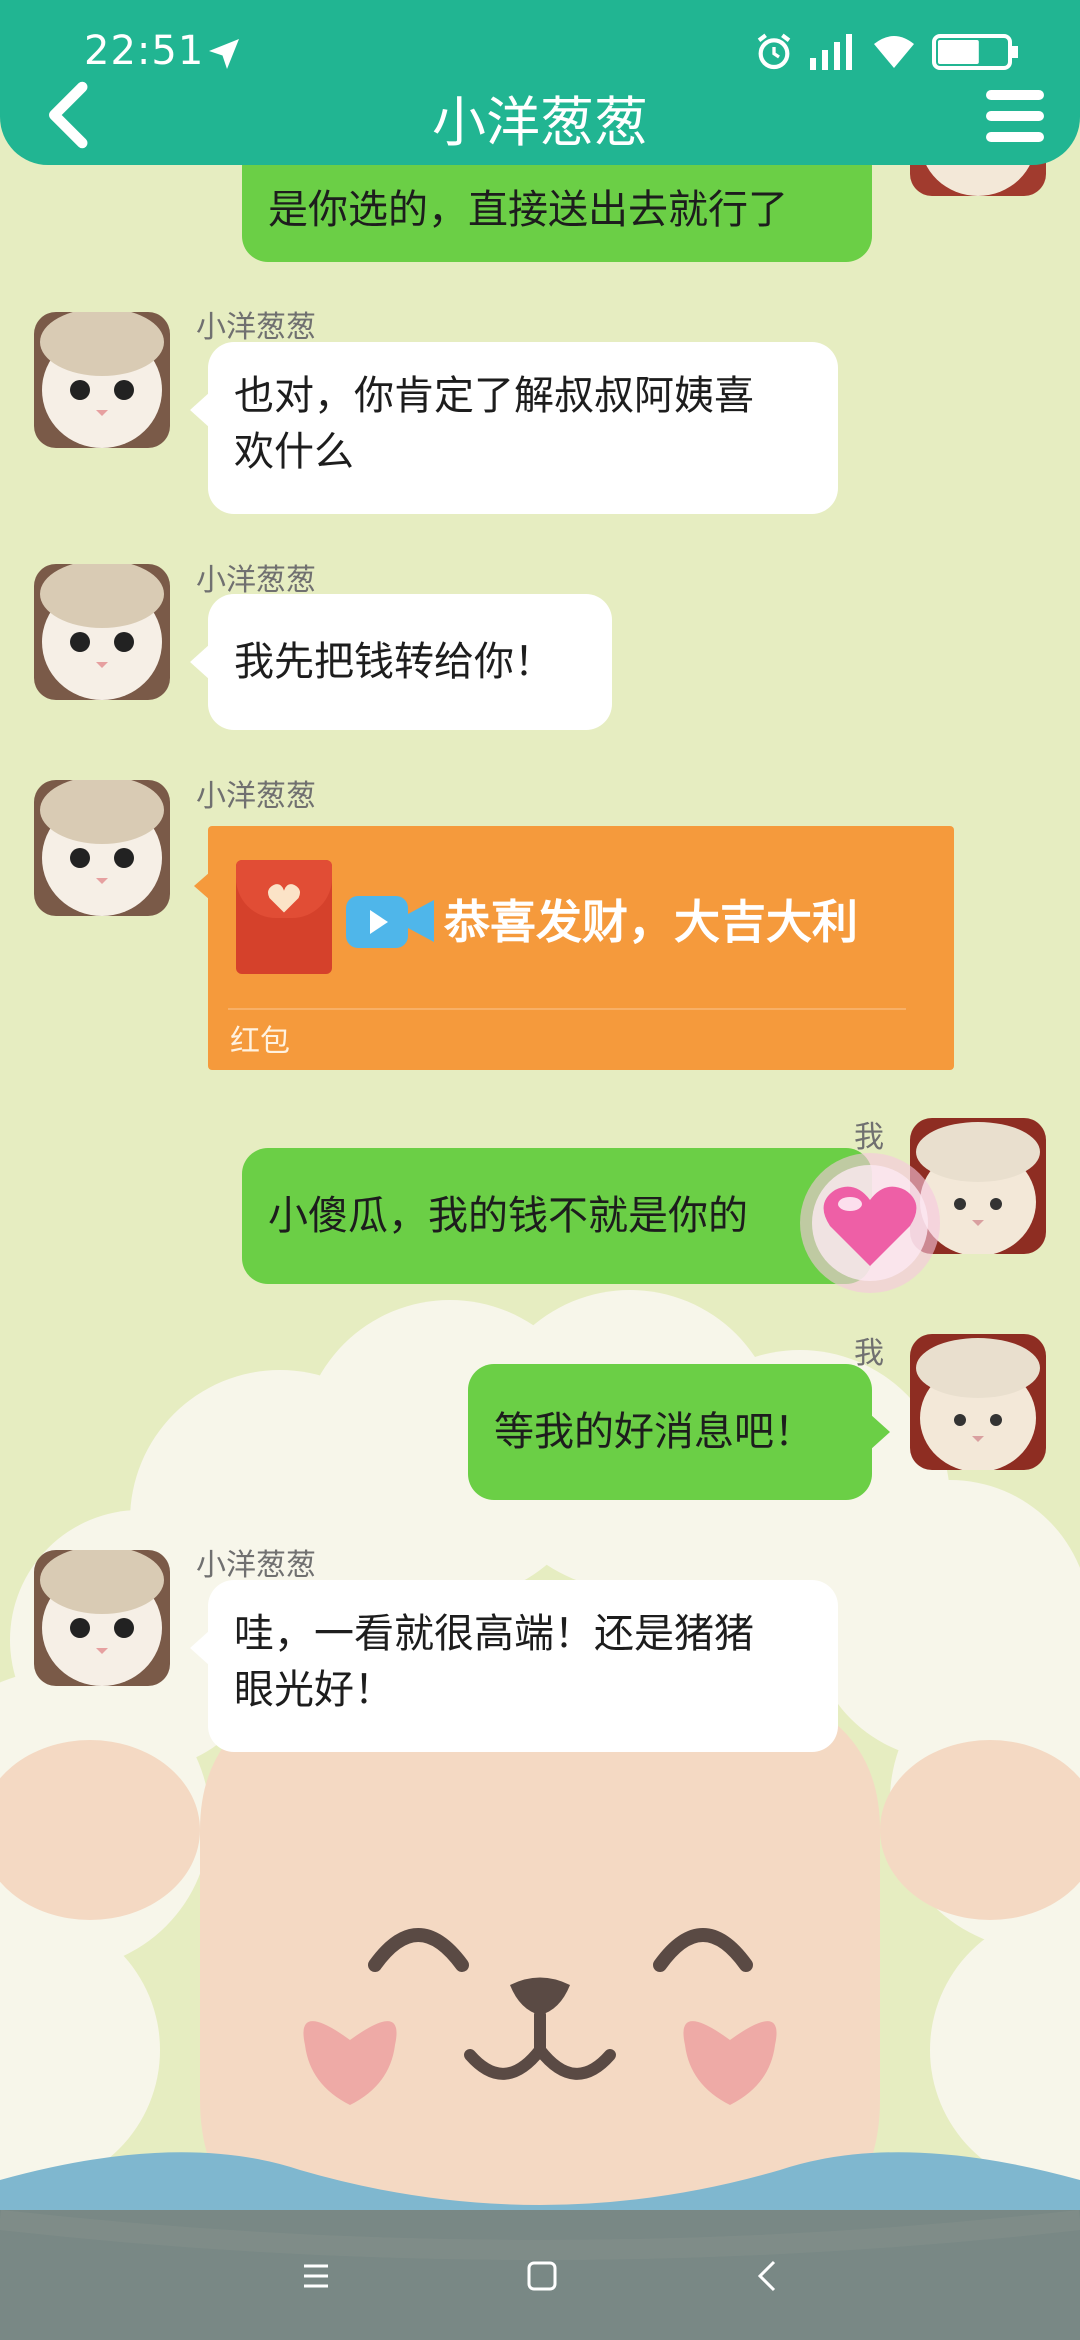  What do you see at coordinates (540, 122) in the screenshot?
I see `chat-title: 小洋葱葱` at bounding box center [540, 122].